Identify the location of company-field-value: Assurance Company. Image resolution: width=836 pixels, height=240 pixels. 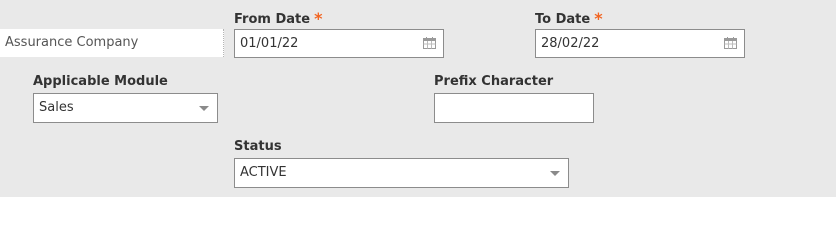
(72, 42).